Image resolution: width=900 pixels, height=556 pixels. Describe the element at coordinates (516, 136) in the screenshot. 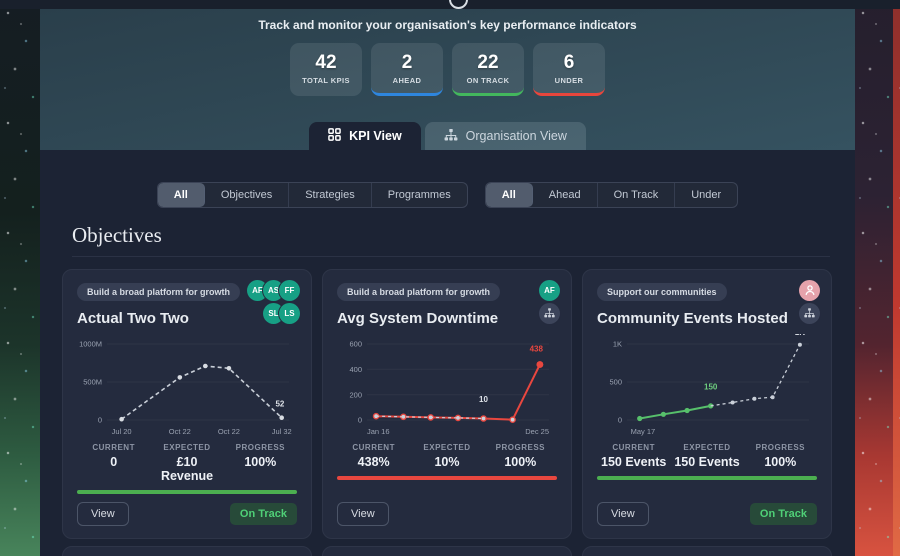

I see `tab-label: Organisation View` at that location.